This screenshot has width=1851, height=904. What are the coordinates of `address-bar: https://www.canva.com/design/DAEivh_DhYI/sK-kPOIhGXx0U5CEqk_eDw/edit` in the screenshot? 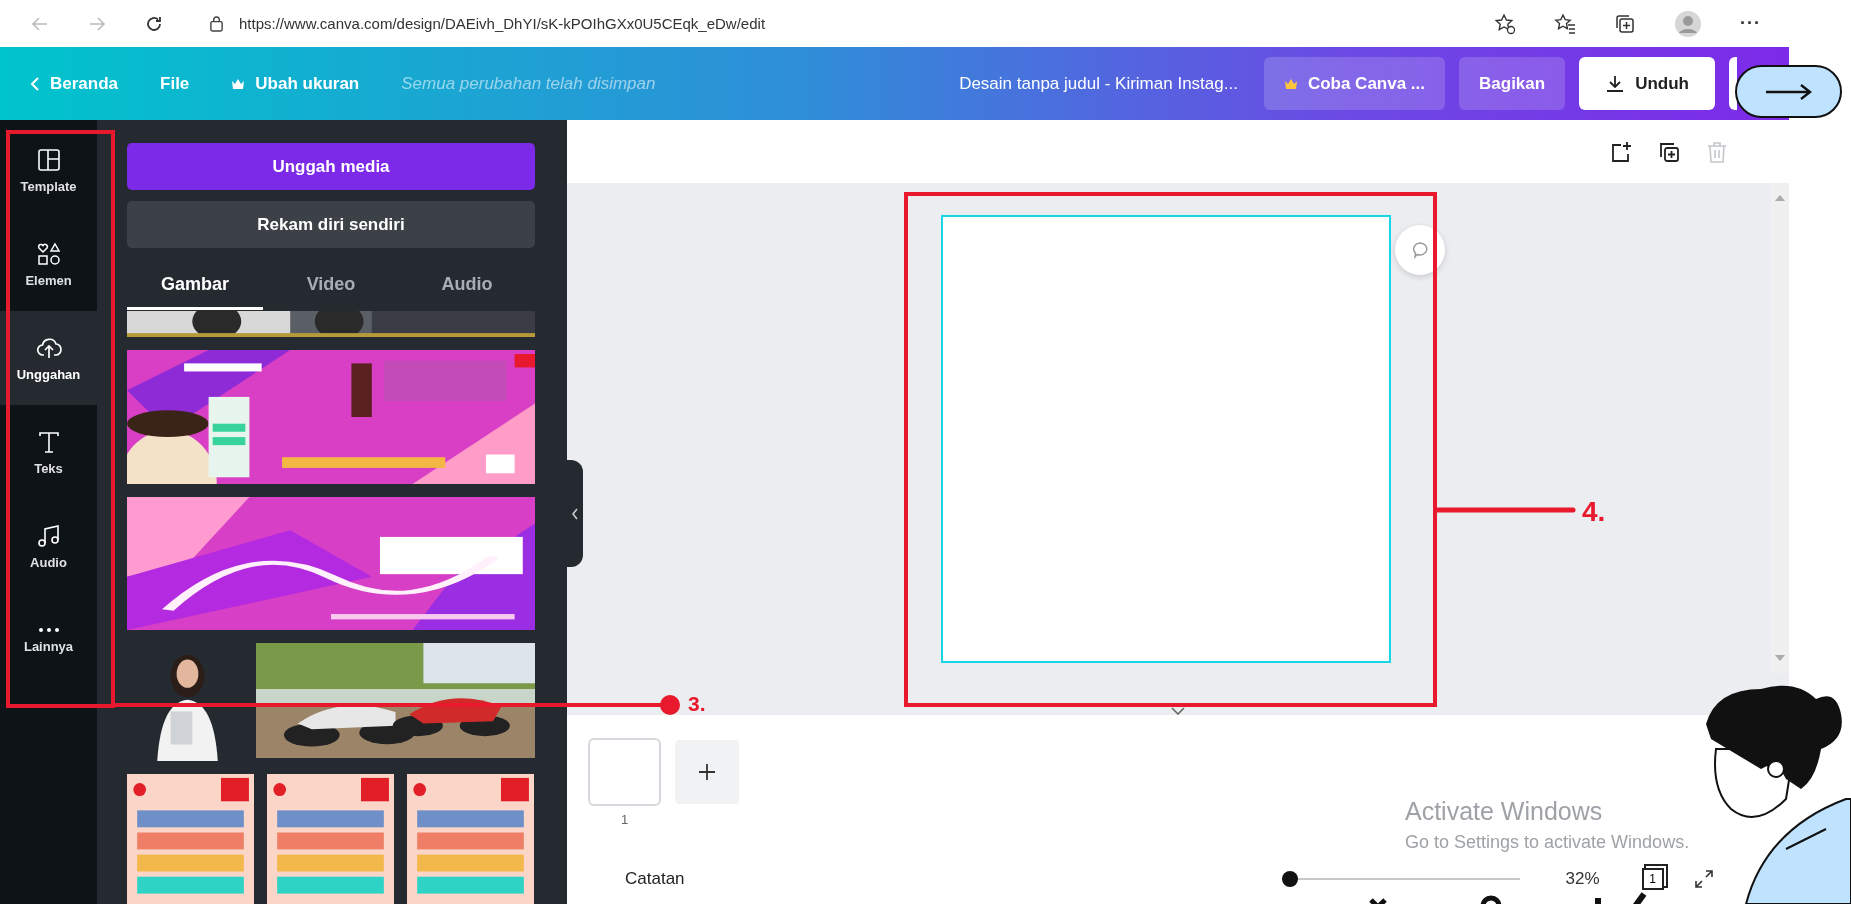 It's located at (502, 23).